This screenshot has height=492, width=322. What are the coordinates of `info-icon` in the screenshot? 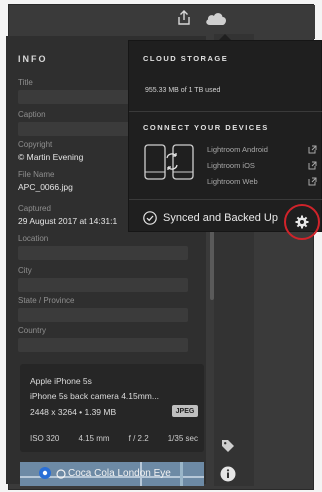 It's located at (228, 474).